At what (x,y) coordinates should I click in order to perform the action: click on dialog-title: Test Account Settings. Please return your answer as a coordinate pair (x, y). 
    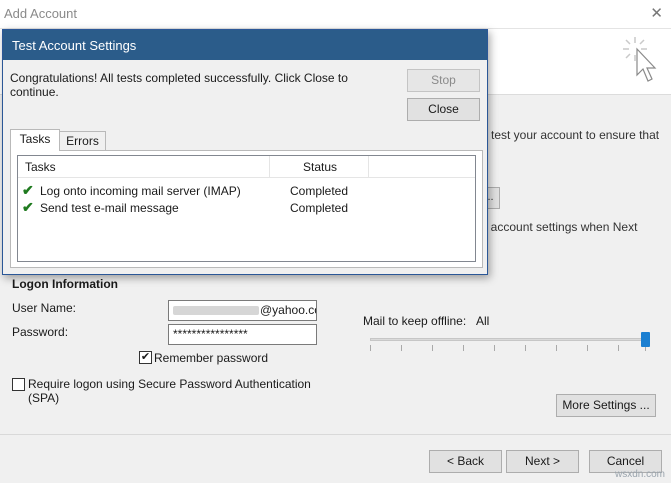
    Looking at the image, I should click on (74, 45).